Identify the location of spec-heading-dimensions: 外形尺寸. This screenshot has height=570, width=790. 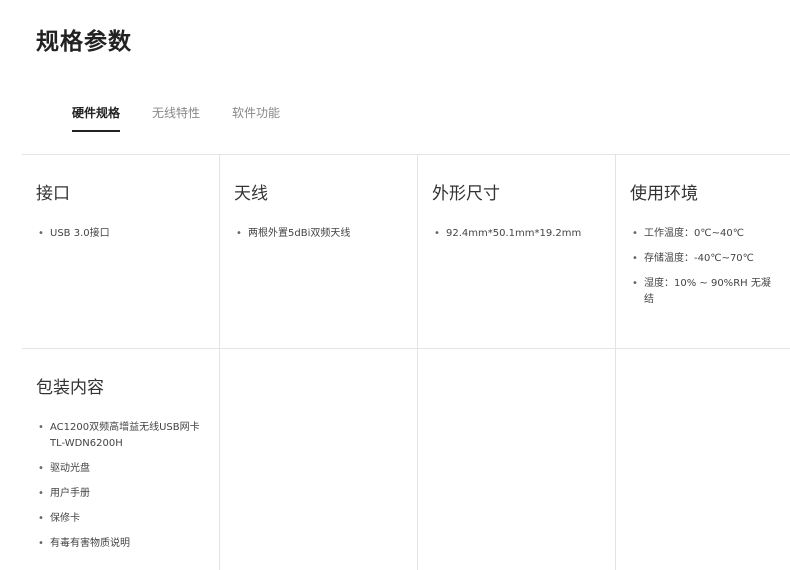
(466, 194).